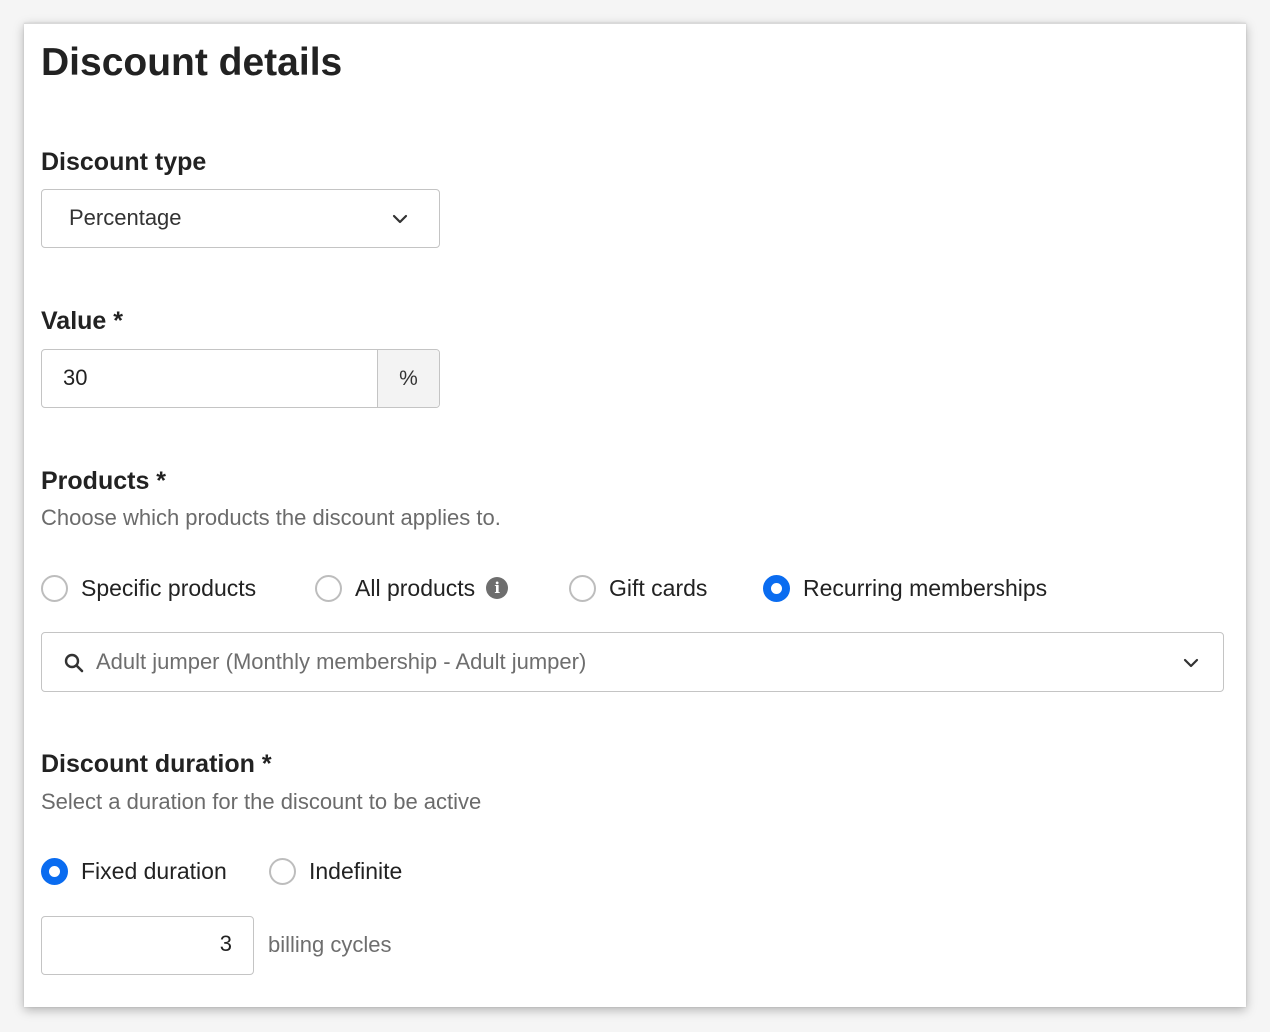 This screenshot has height=1032, width=1270. Describe the element at coordinates (776, 588) in the screenshot. I see `radio-recurring-memberships-circle` at that location.